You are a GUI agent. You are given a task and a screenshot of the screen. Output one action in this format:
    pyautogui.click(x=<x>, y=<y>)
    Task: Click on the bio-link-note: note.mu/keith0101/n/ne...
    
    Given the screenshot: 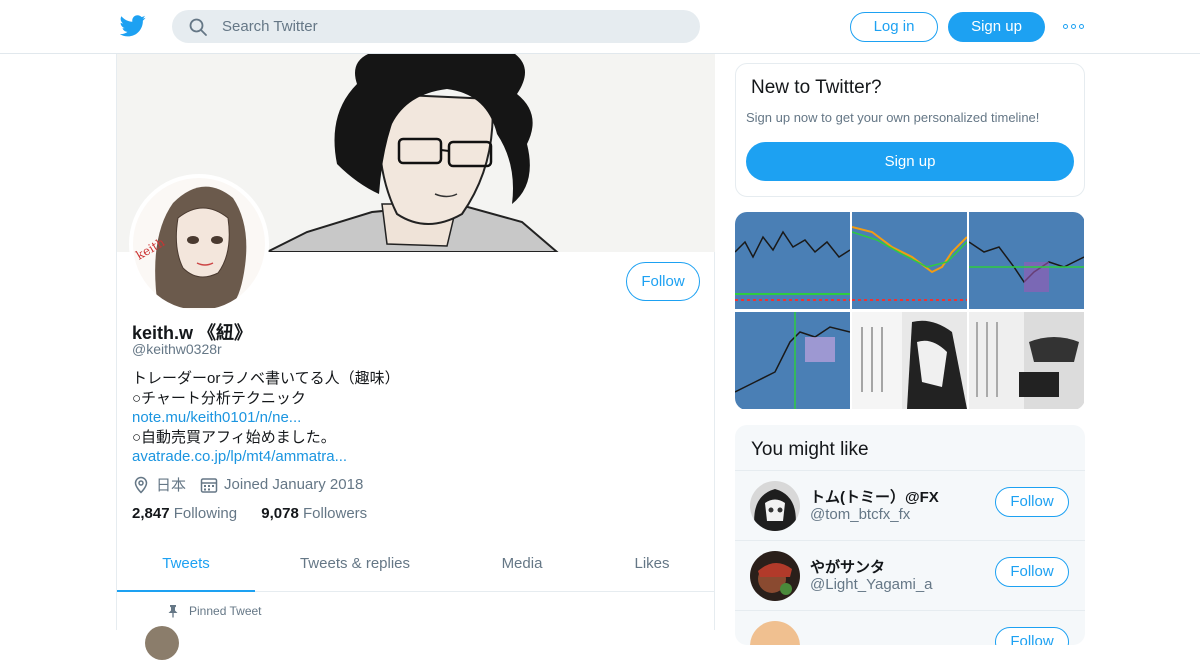 What is the action you would take?
    pyautogui.click(x=266, y=418)
    